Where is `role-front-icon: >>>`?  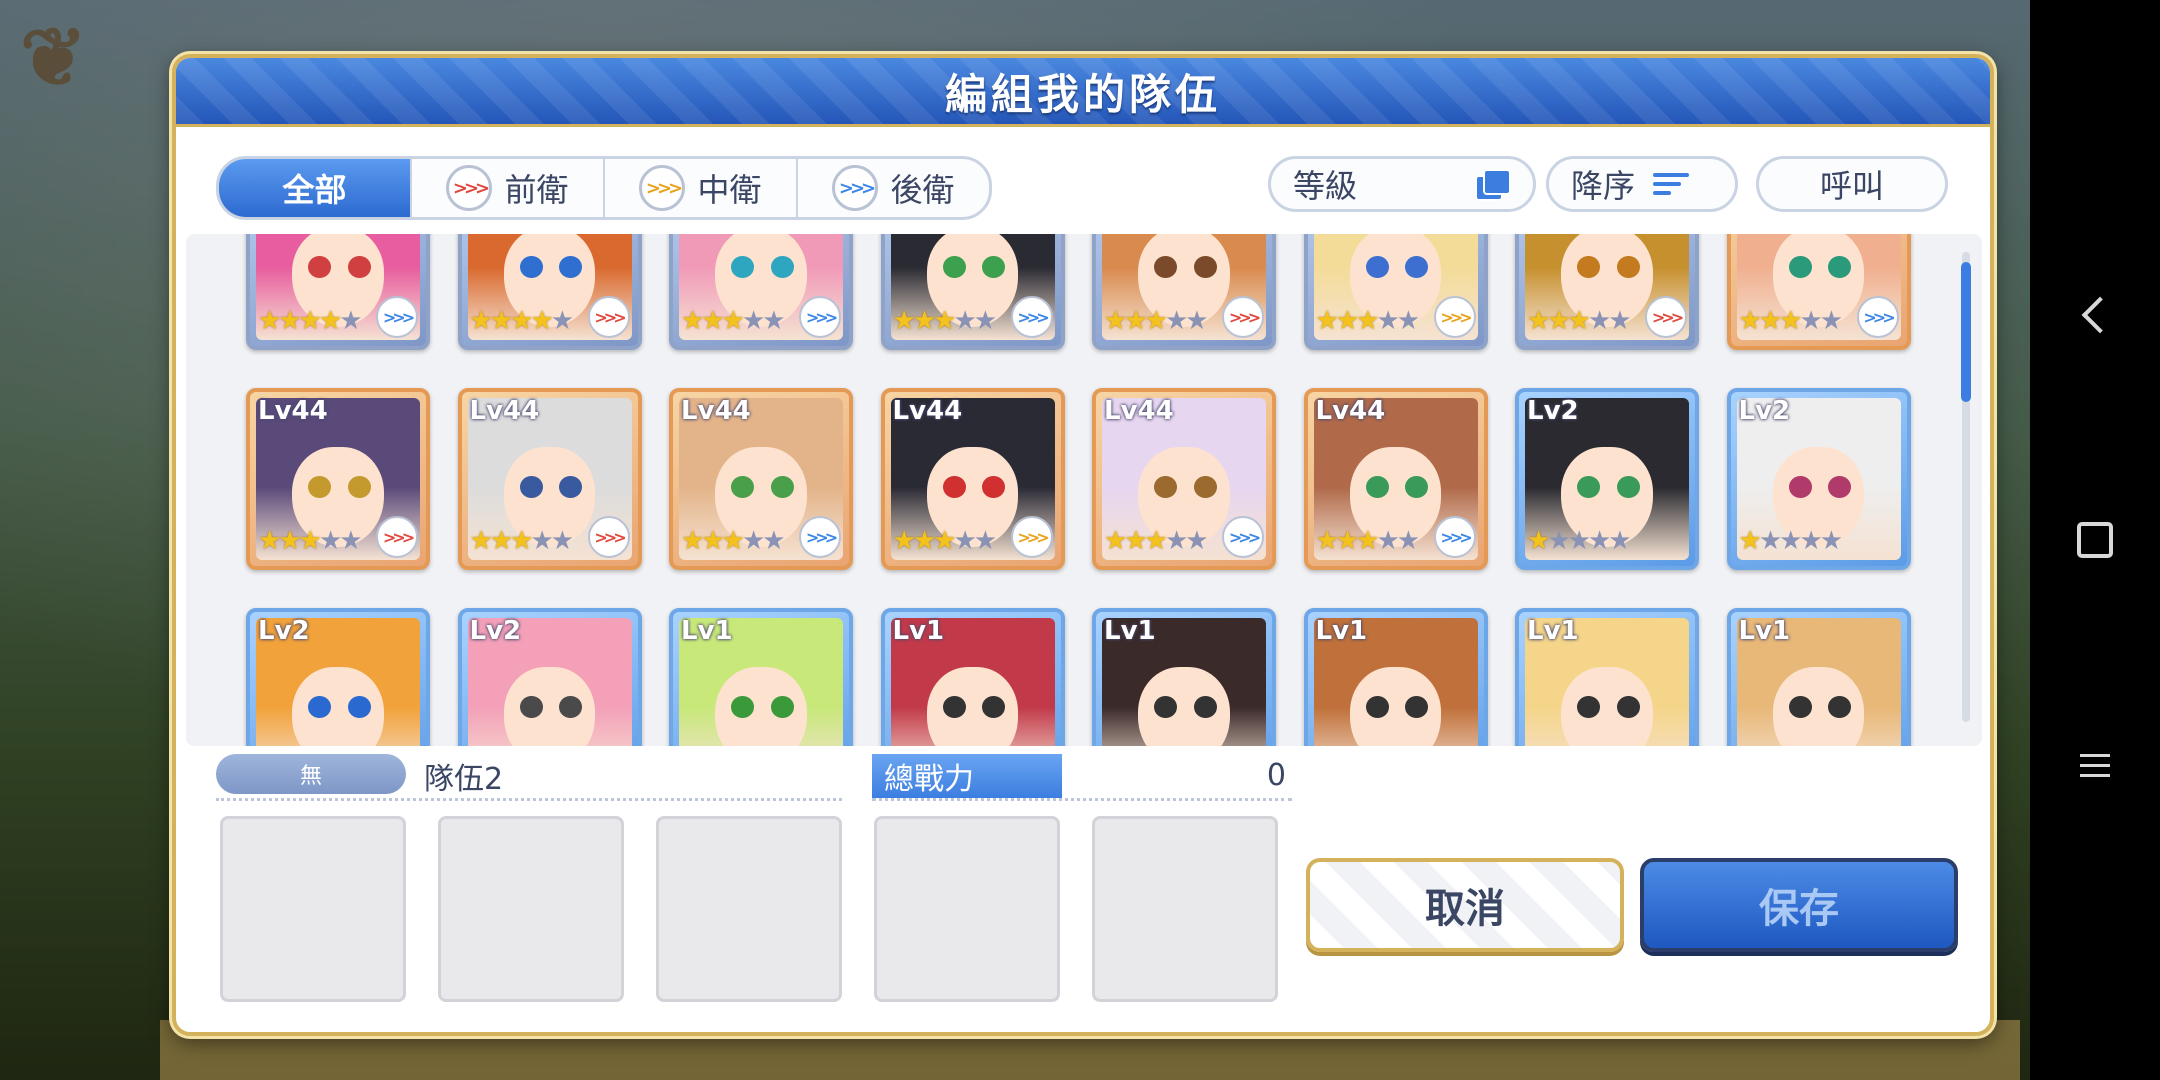
role-front-icon: >>> is located at coordinates (608, 537).